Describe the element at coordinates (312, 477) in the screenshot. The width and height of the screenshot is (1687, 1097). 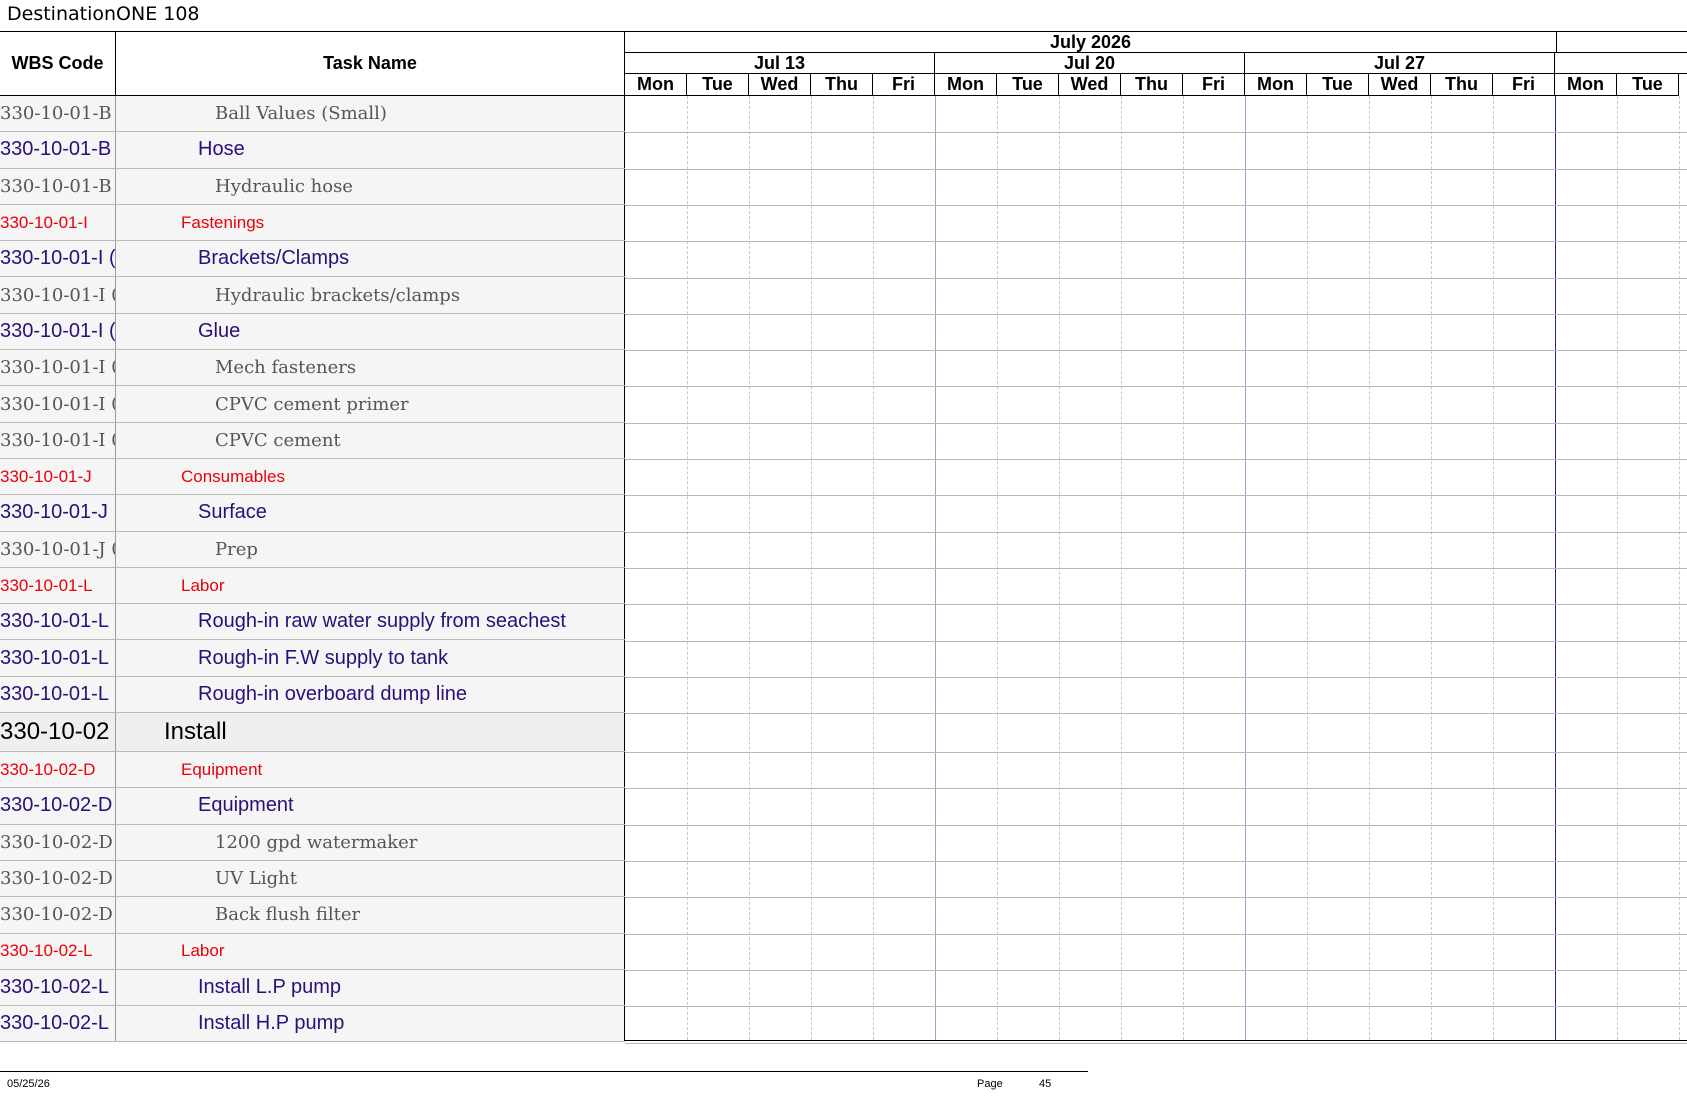
I see `task-row: 330-10-01-J Consumables` at that location.